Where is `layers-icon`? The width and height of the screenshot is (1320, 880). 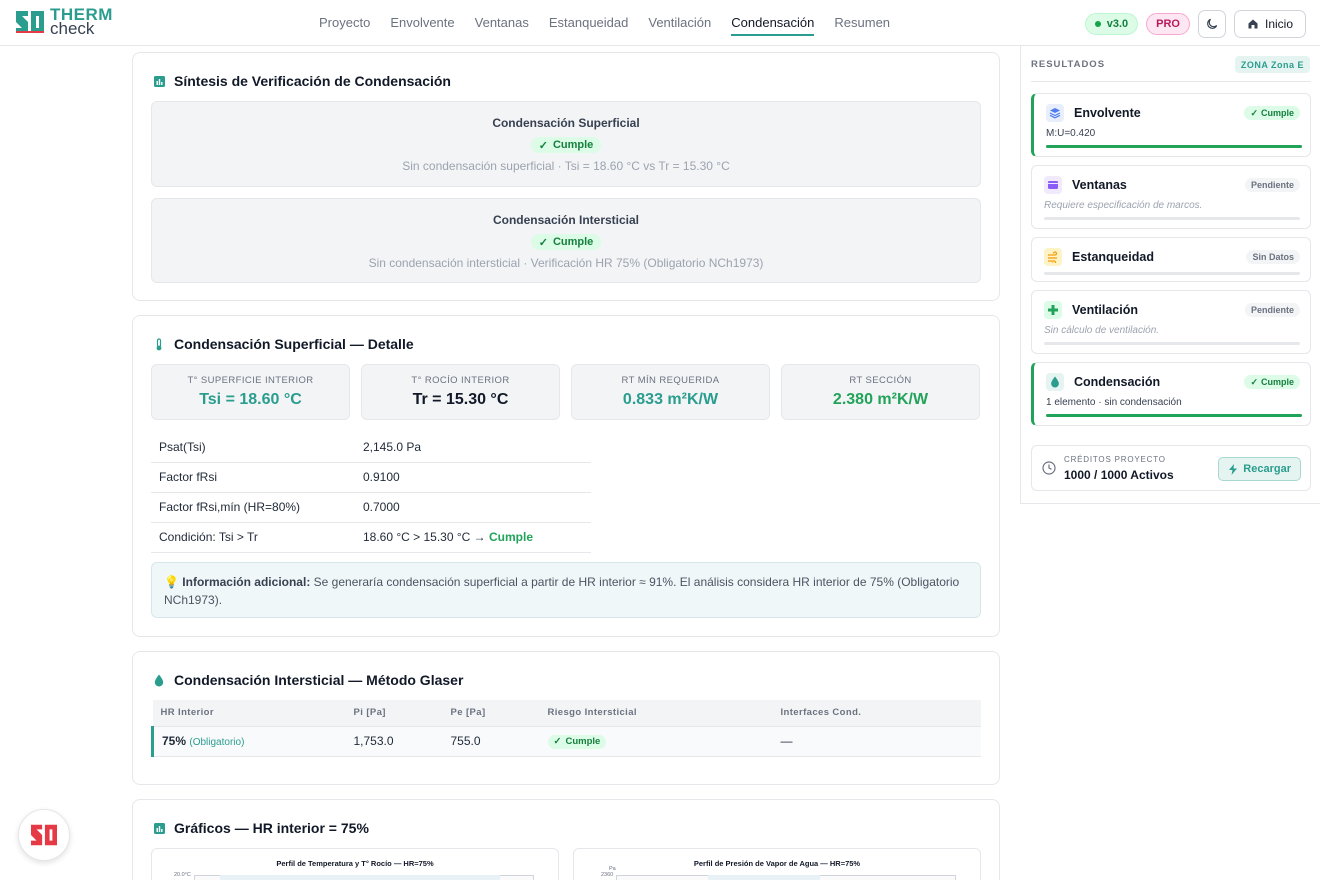 layers-icon is located at coordinates (1055, 113).